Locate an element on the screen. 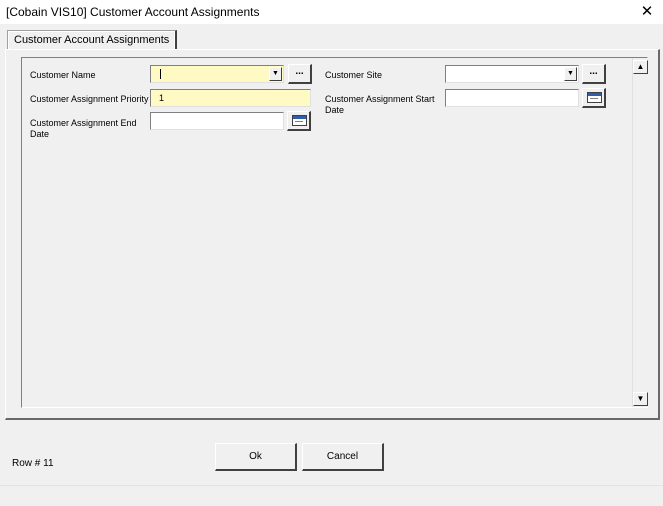 This screenshot has width=663, height=506. customer-site-dropdown: ▼ is located at coordinates (512, 74).